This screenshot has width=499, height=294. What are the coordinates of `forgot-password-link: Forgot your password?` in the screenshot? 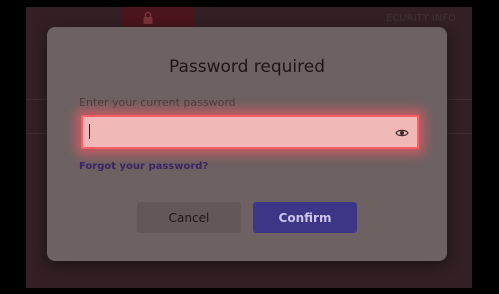 It's located at (143, 166).